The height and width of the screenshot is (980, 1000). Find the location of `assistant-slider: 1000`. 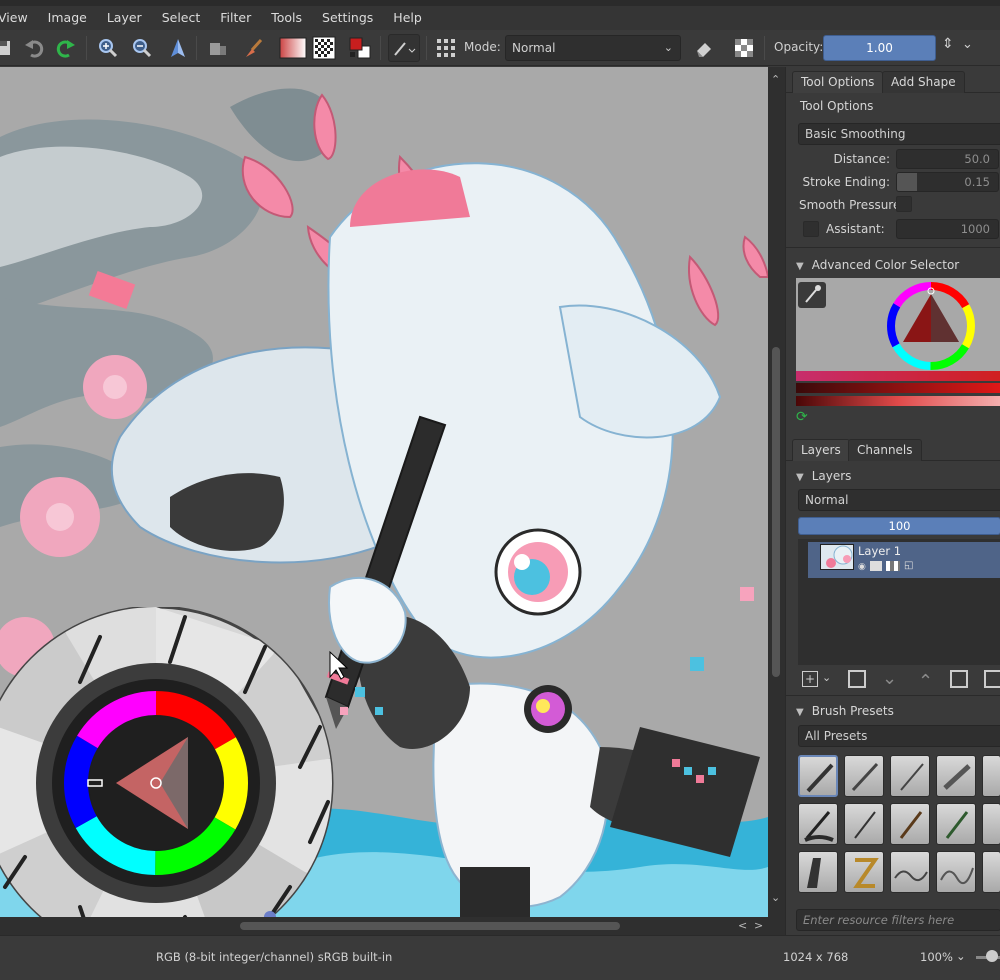

assistant-slider: 1000 is located at coordinates (947, 229).